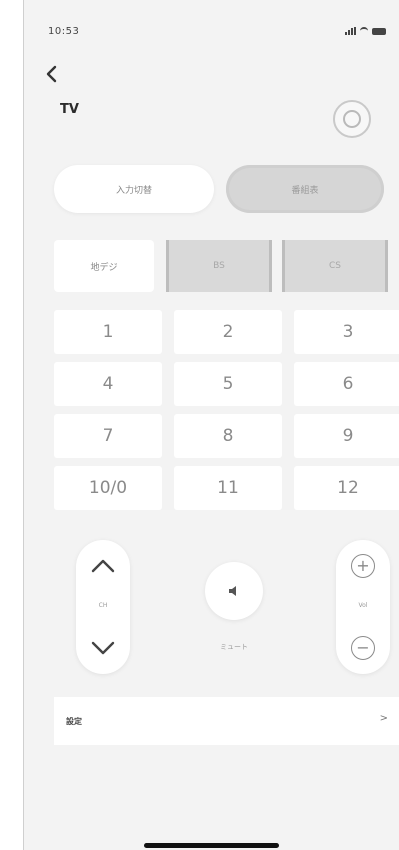 The height and width of the screenshot is (850, 399). I want to click on remote-settings-button, so click(352, 119).